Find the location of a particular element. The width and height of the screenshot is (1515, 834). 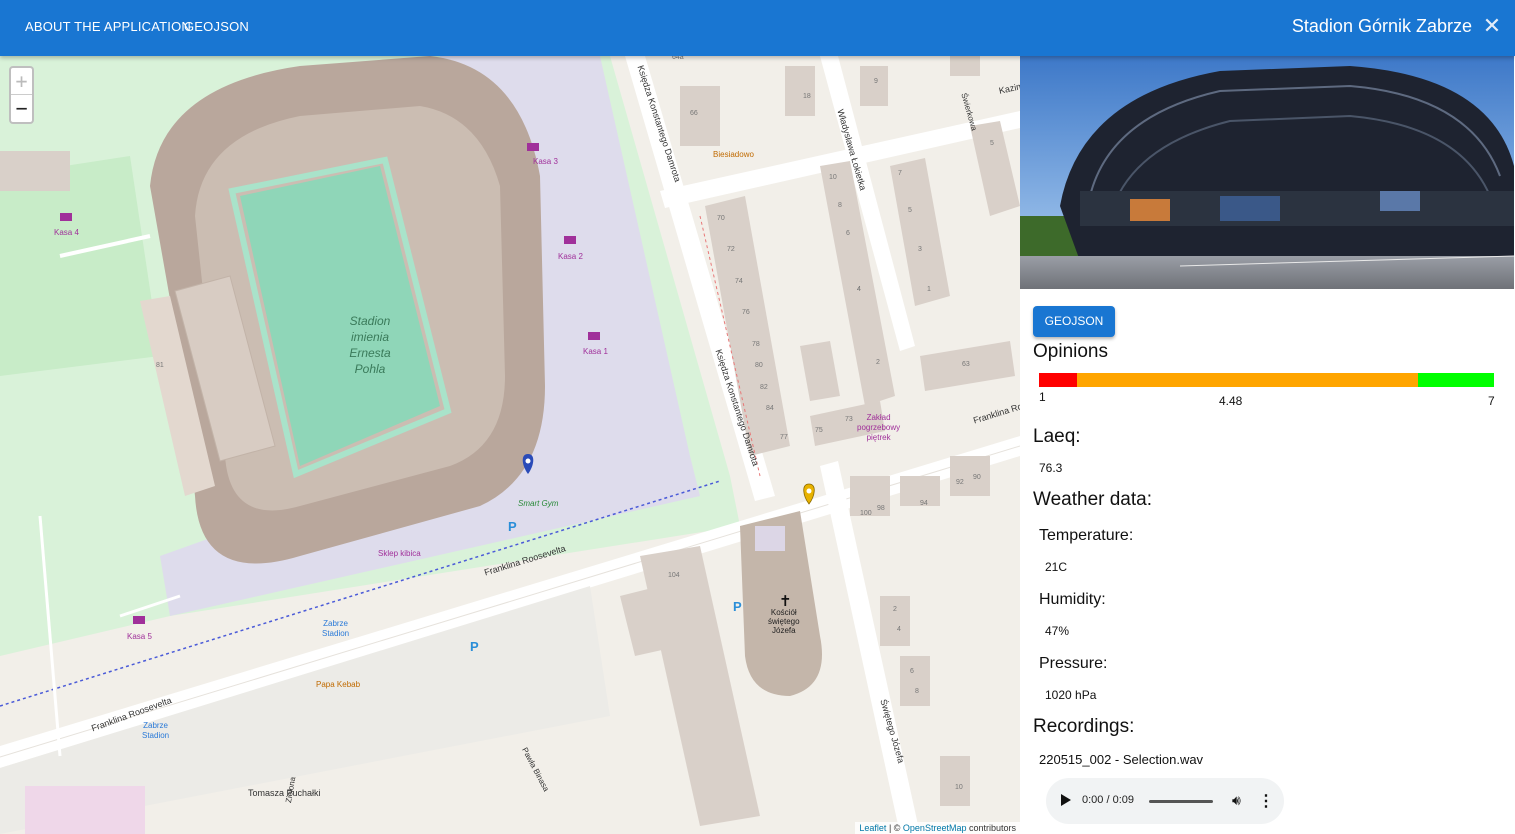

house-number: 92 is located at coordinates (960, 482).